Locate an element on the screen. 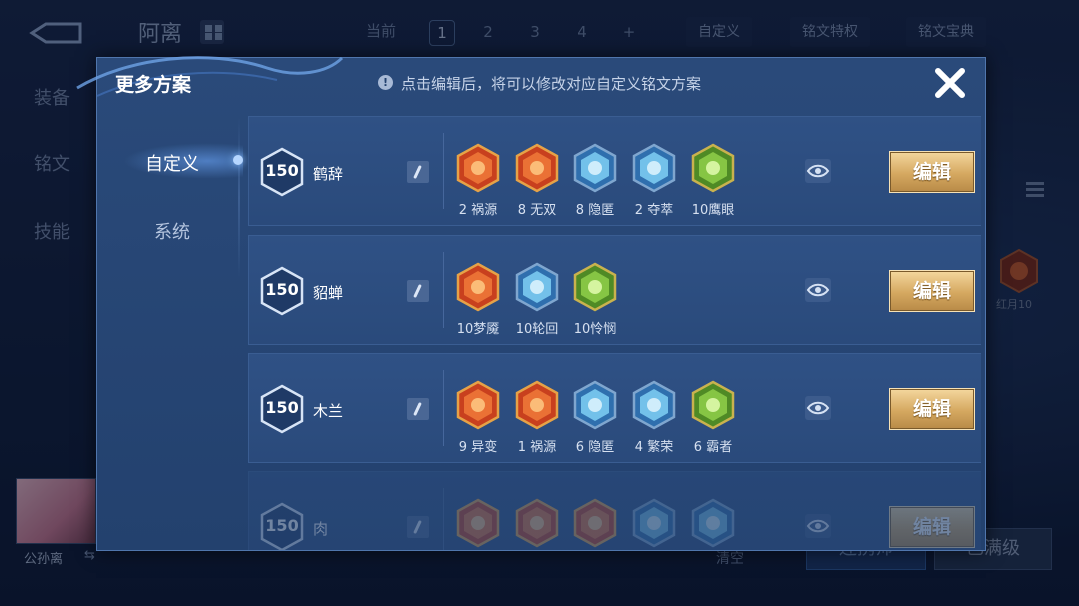 This screenshot has width=1079, height=606. rune-label: 9 异变 is located at coordinates (478, 447).